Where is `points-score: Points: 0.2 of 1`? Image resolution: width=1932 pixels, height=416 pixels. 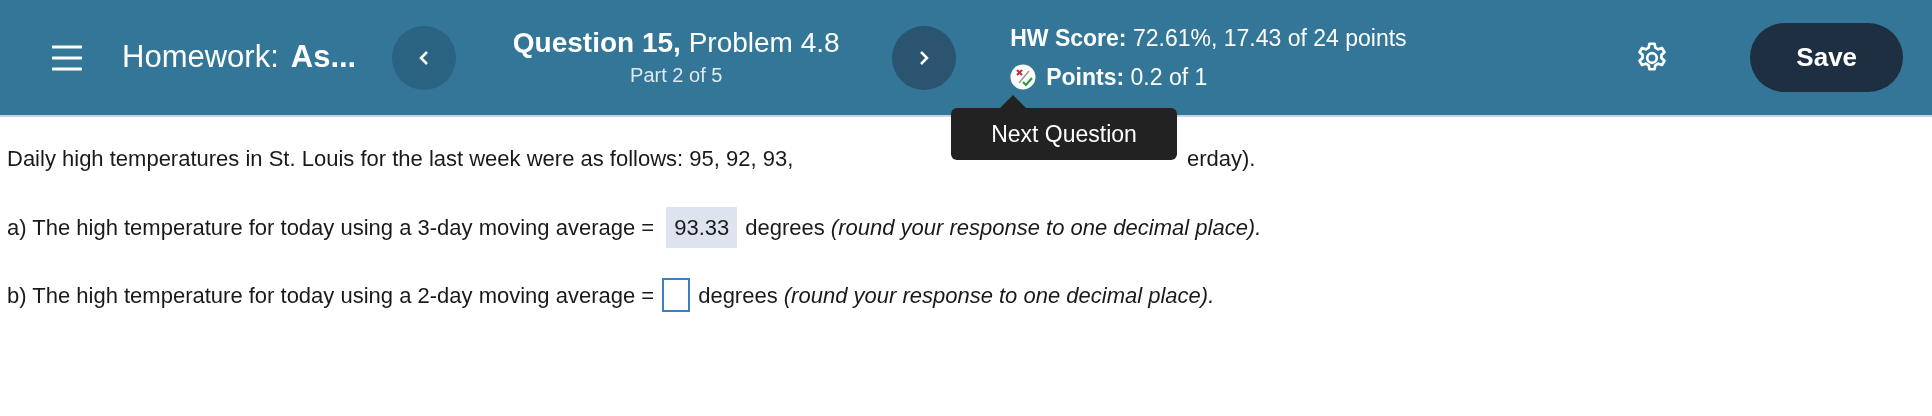 points-score: Points: 0.2 of 1 is located at coordinates (1127, 77).